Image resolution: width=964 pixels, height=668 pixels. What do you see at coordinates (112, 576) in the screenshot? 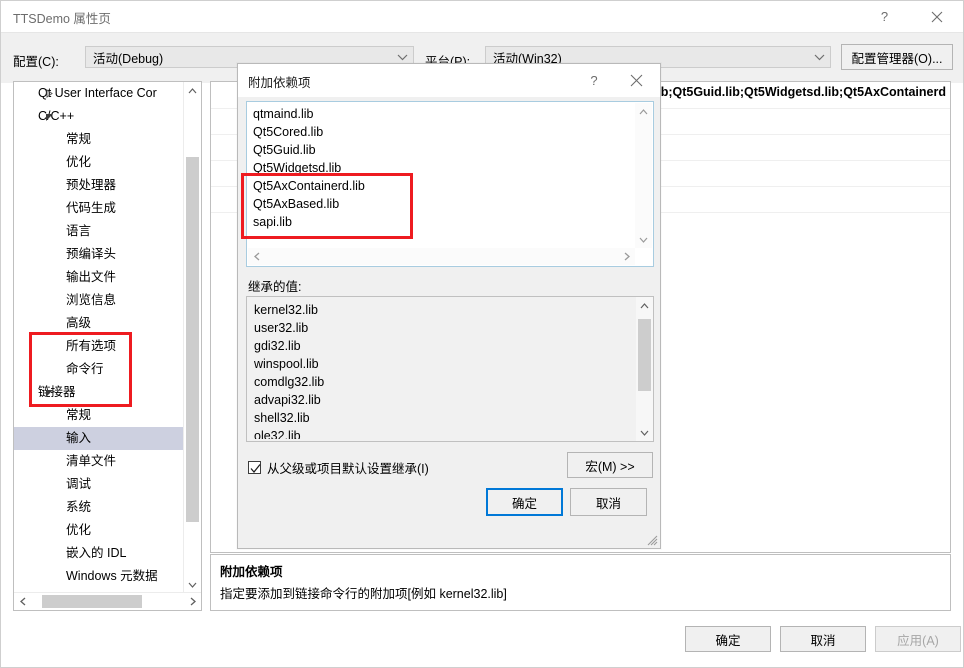
I see `tree-item-label: Windows 元数据` at bounding box center [112, 576].